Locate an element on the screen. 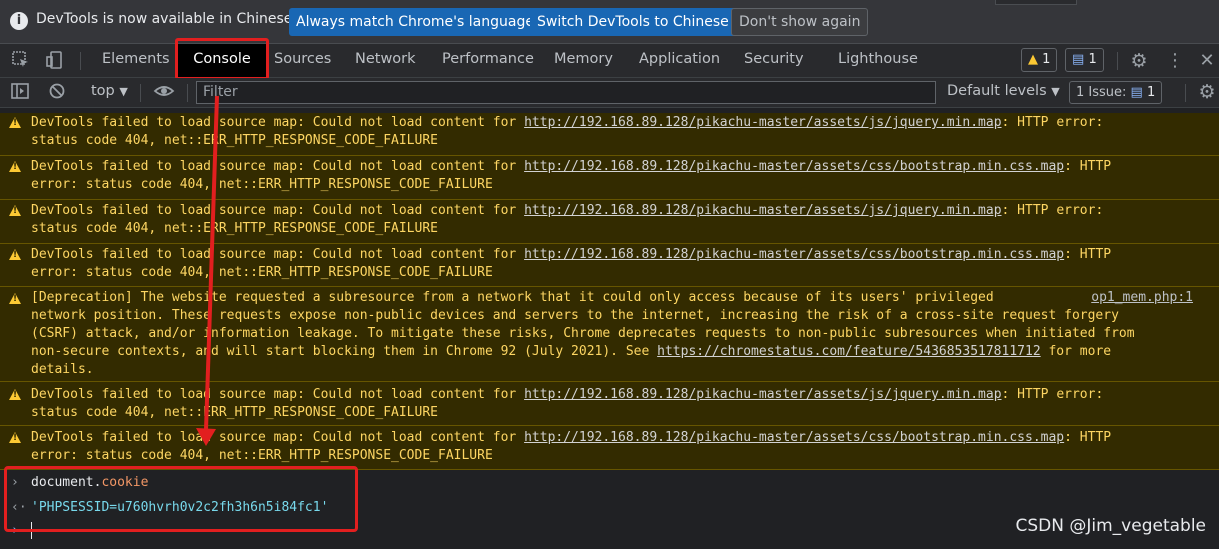  tab-memory: Memory is located at coordinates (583, 61).